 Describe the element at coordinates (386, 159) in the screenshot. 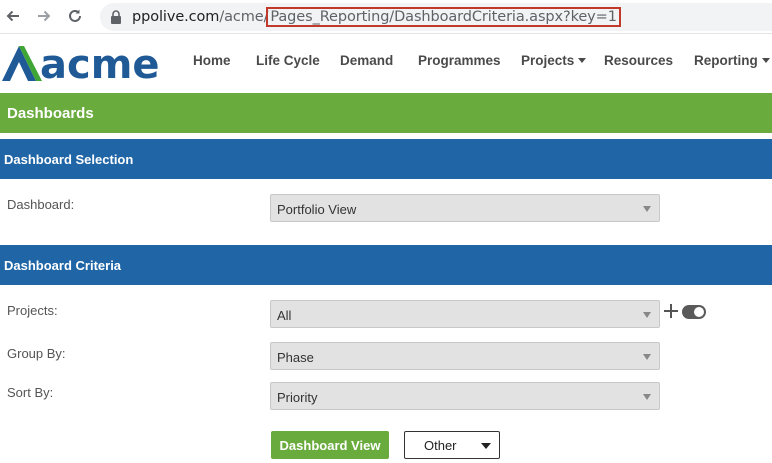

I see `section-dashboard-selection: Dashboard Selection` at that location.